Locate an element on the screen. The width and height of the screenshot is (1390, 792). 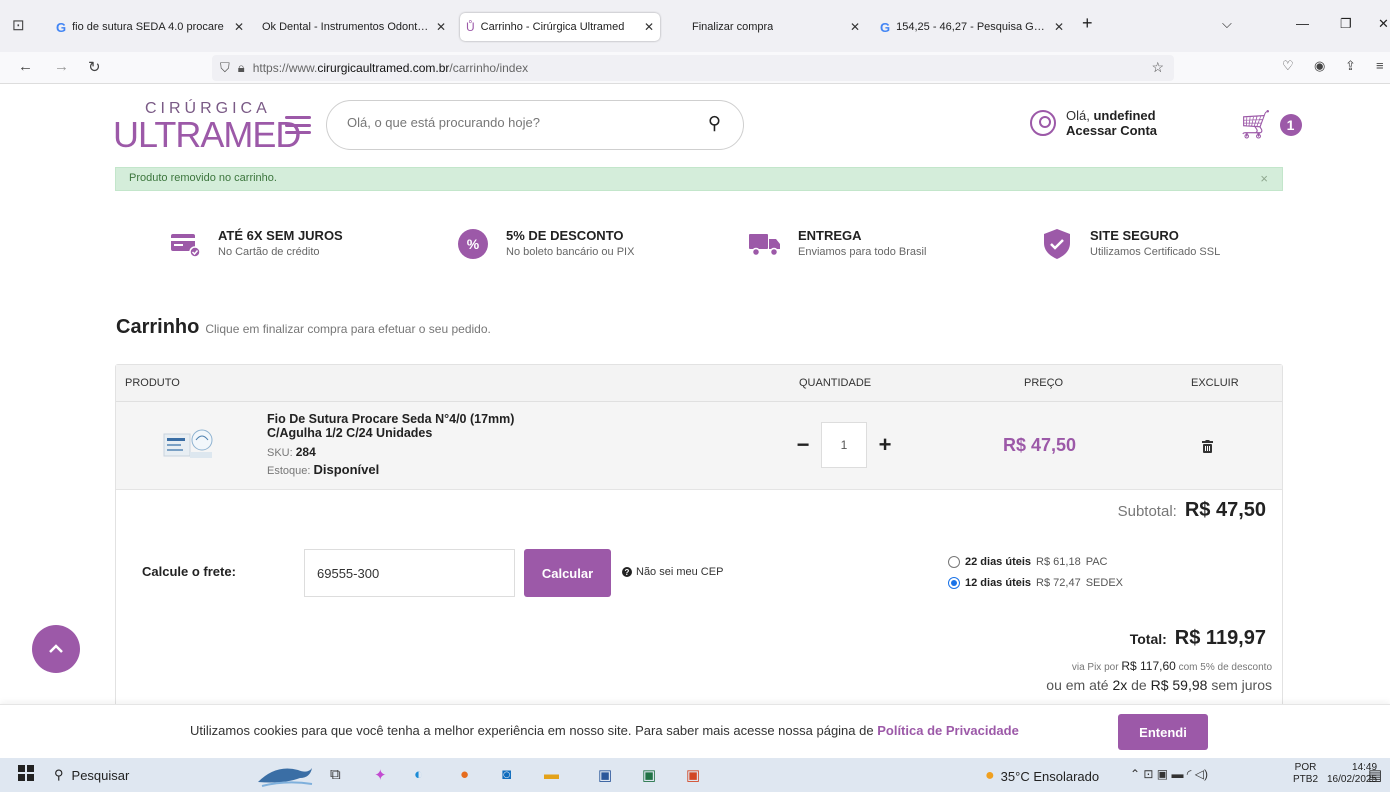
search-input is located at coordinates (512, 122).